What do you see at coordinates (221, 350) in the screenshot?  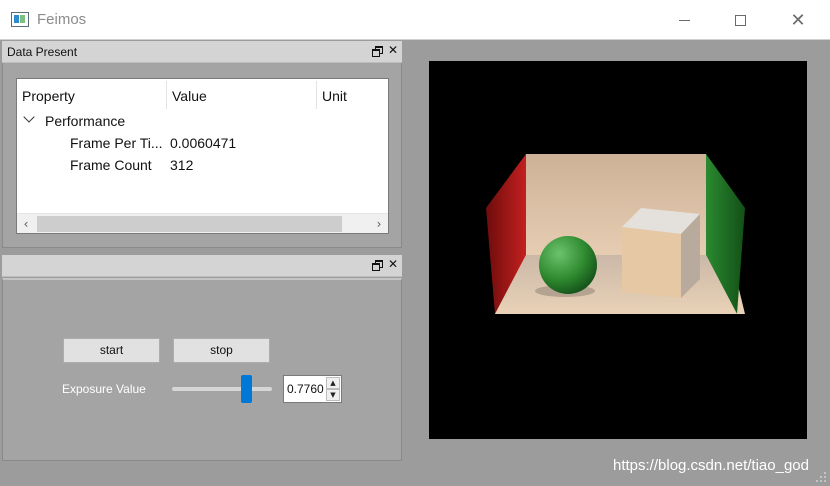 I see `stop-button: stop` at bounding box center [221, 350].